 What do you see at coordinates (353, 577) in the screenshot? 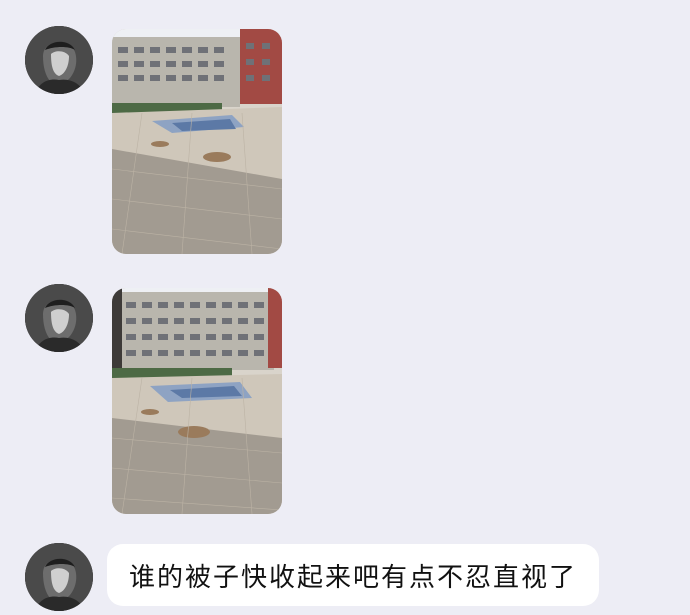
I see `message-text: 谁的被子快收起来吧有点不忍直视了` at bounding box center [353, 577].